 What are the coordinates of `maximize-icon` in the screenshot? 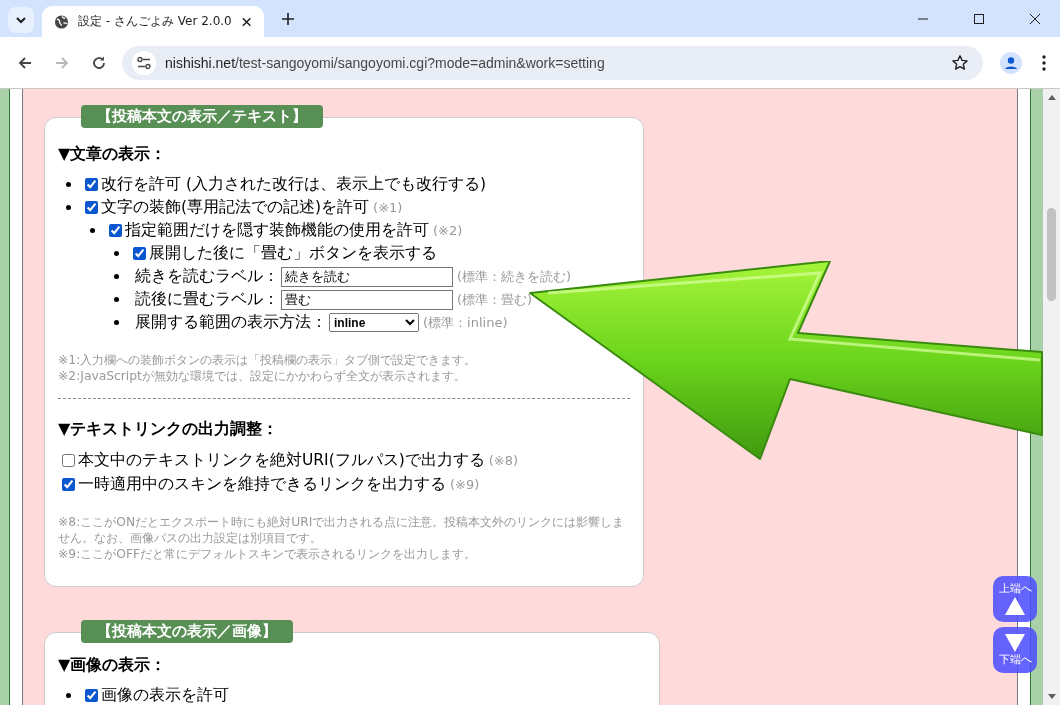 It's located at (979, 18).